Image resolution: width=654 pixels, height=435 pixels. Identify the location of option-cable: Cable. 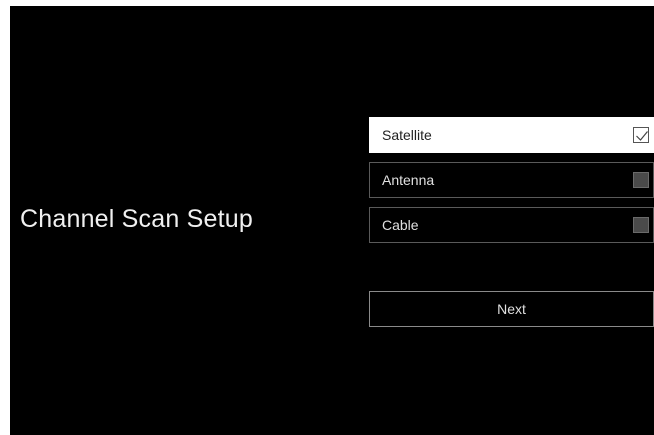
(511, 225).